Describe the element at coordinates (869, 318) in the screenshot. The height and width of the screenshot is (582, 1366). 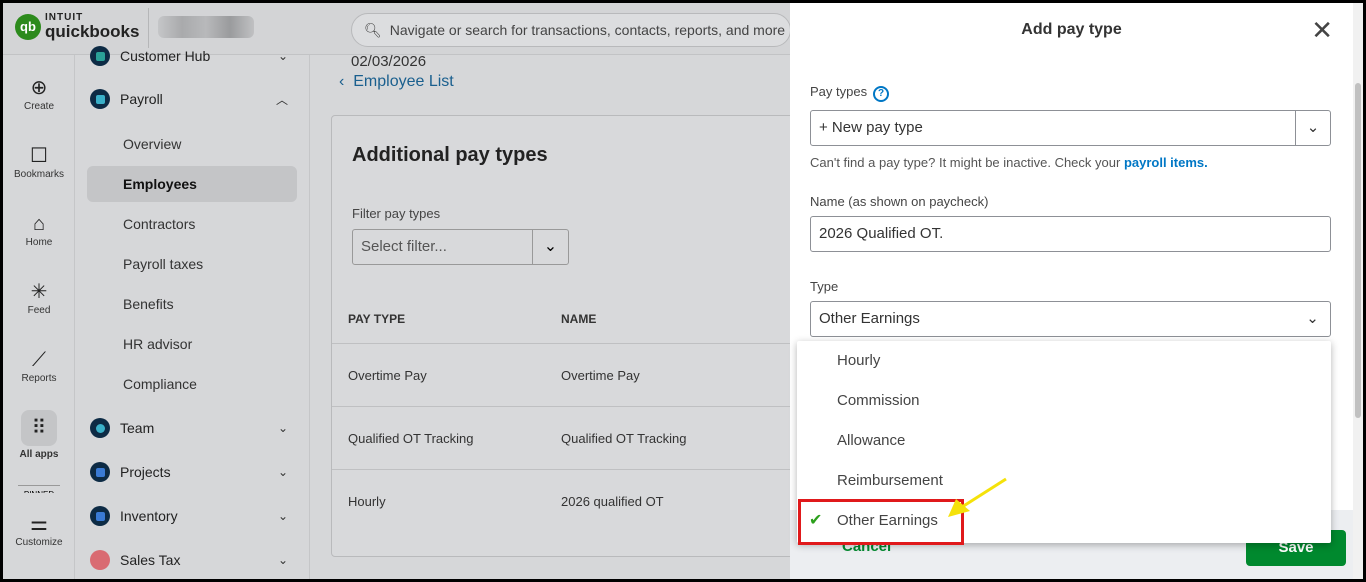
I see `select-value: Other Earnings` at that location.